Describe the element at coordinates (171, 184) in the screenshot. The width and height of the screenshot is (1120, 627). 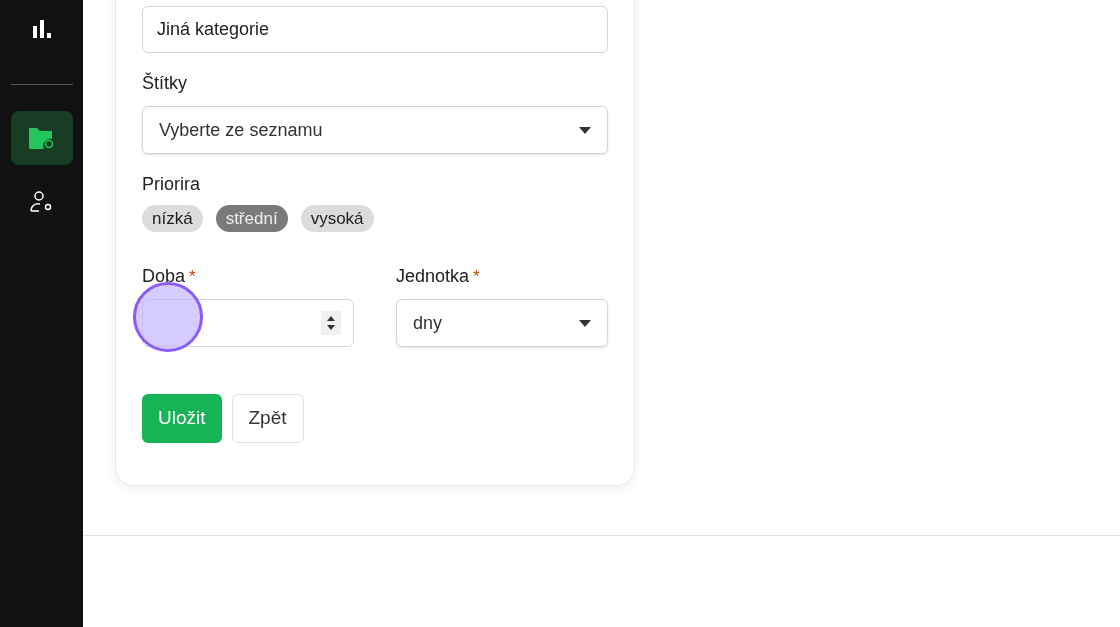
I see `field-label: Priorira` at that location.